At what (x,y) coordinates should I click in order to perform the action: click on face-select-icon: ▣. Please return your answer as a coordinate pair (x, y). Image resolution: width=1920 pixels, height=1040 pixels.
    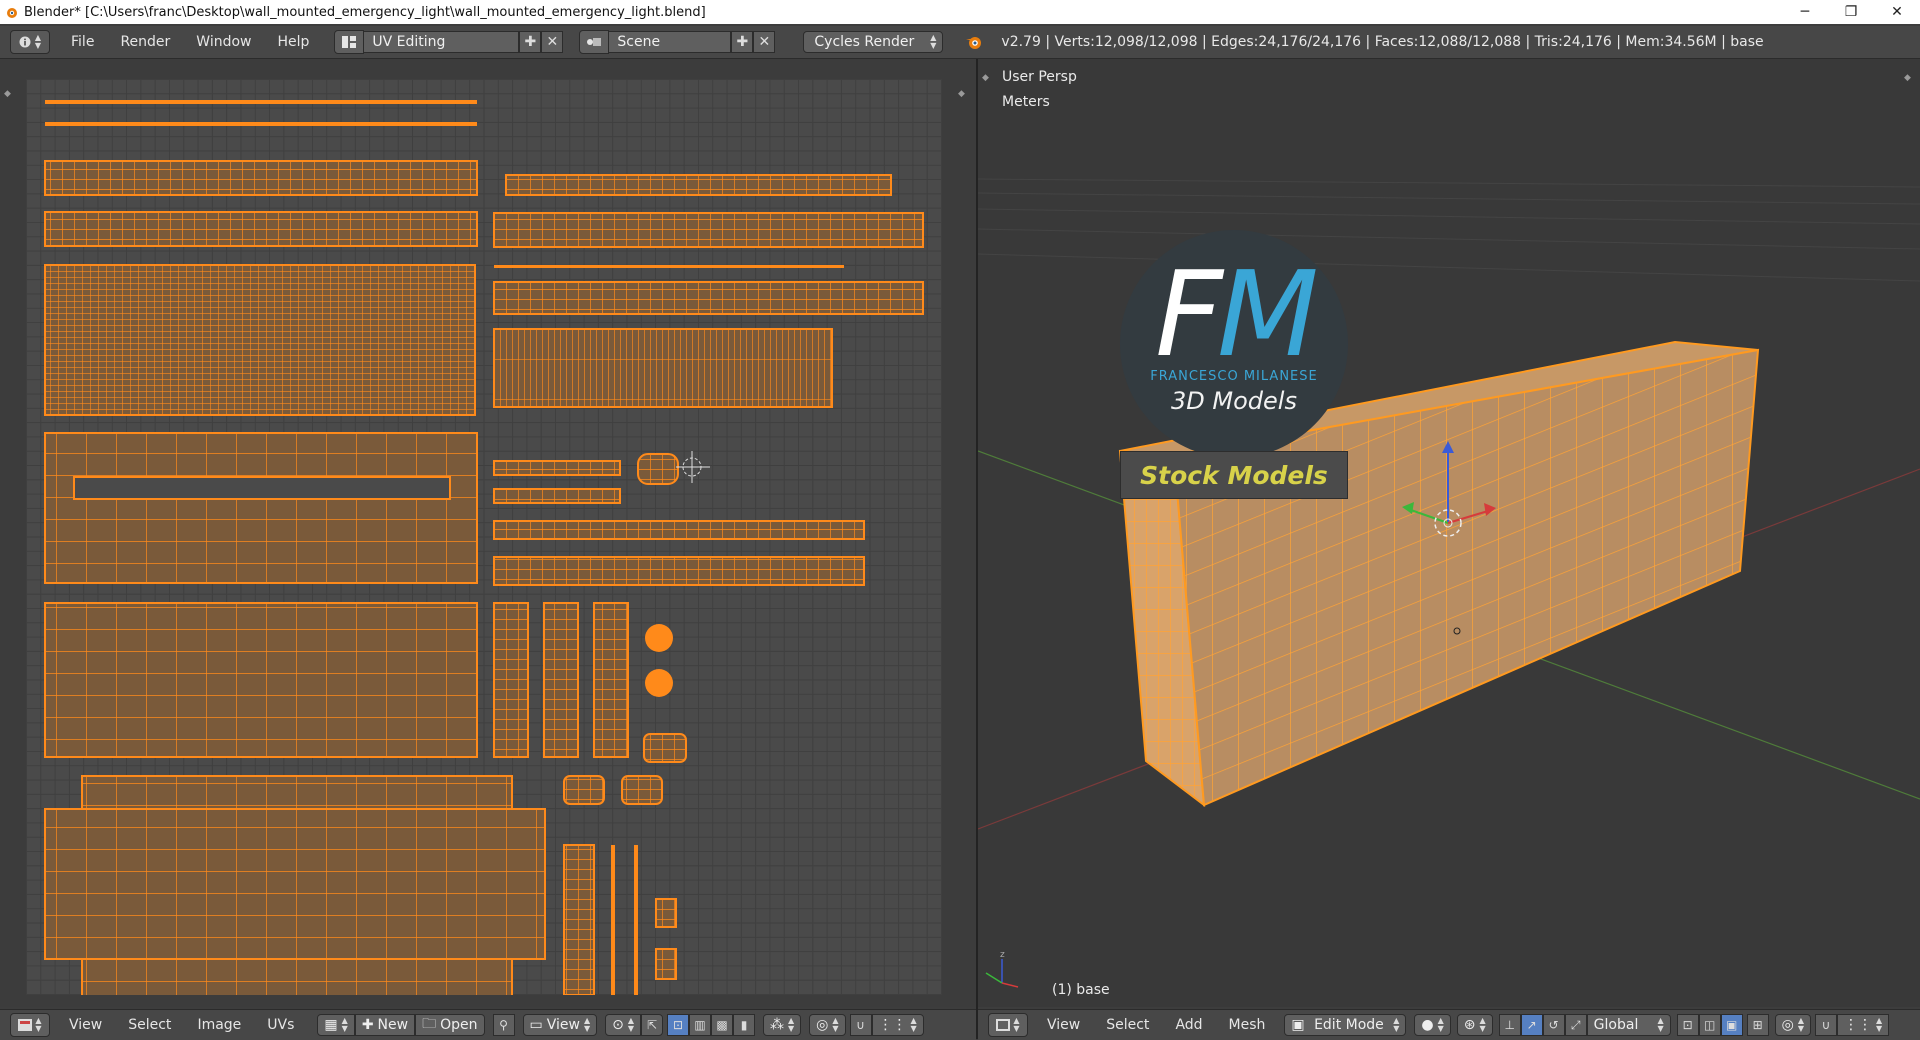
    Looking at the image, I should click on (1732, 1025).